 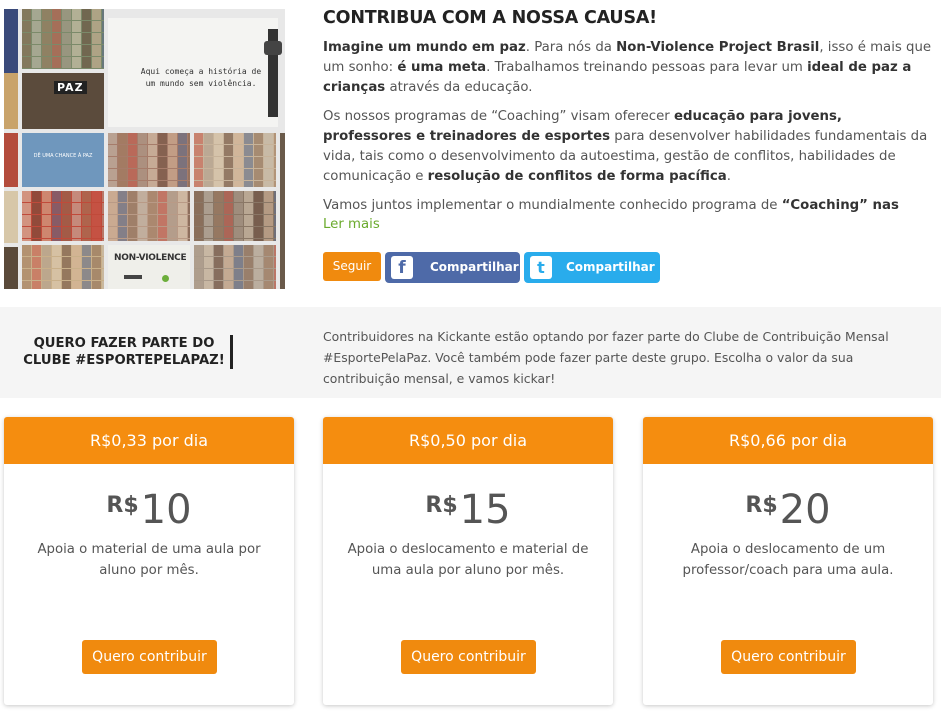 I want to click on club-divider, so click(x=231, y=352).